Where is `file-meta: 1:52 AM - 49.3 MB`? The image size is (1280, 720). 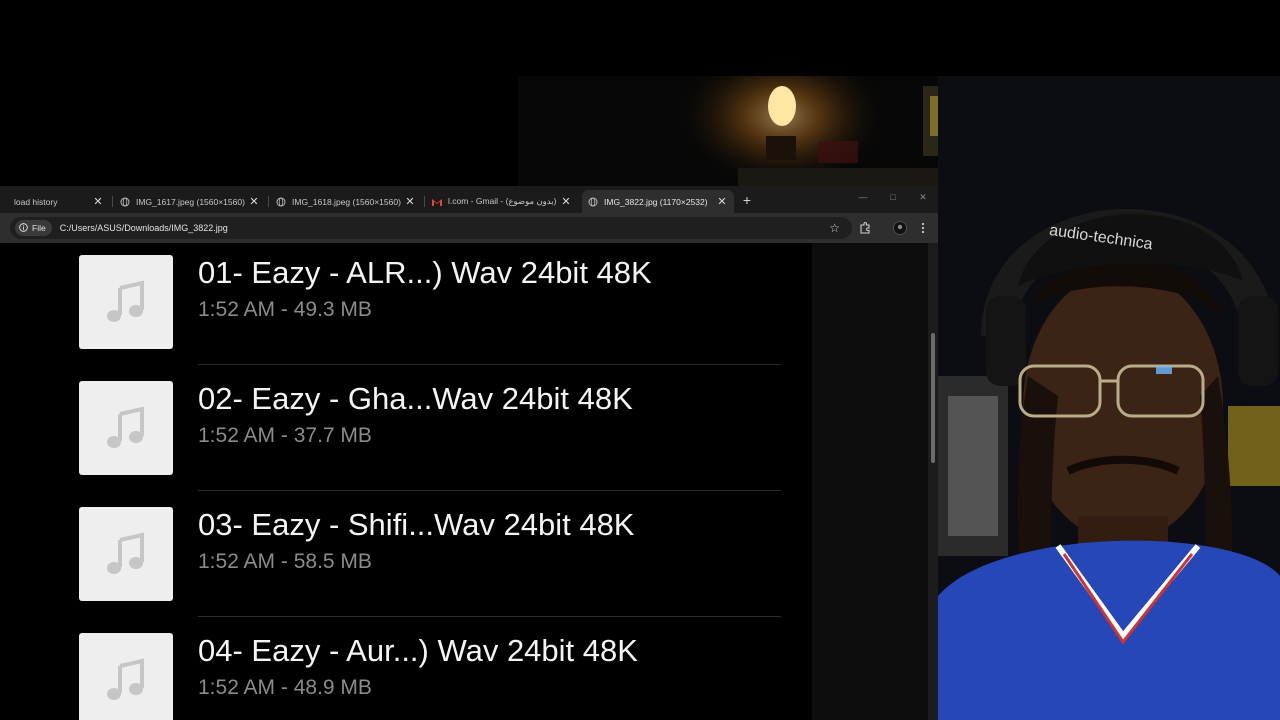 file-meta: 1:52 AM - 49.3 MB is located at coordinates (285, 309).